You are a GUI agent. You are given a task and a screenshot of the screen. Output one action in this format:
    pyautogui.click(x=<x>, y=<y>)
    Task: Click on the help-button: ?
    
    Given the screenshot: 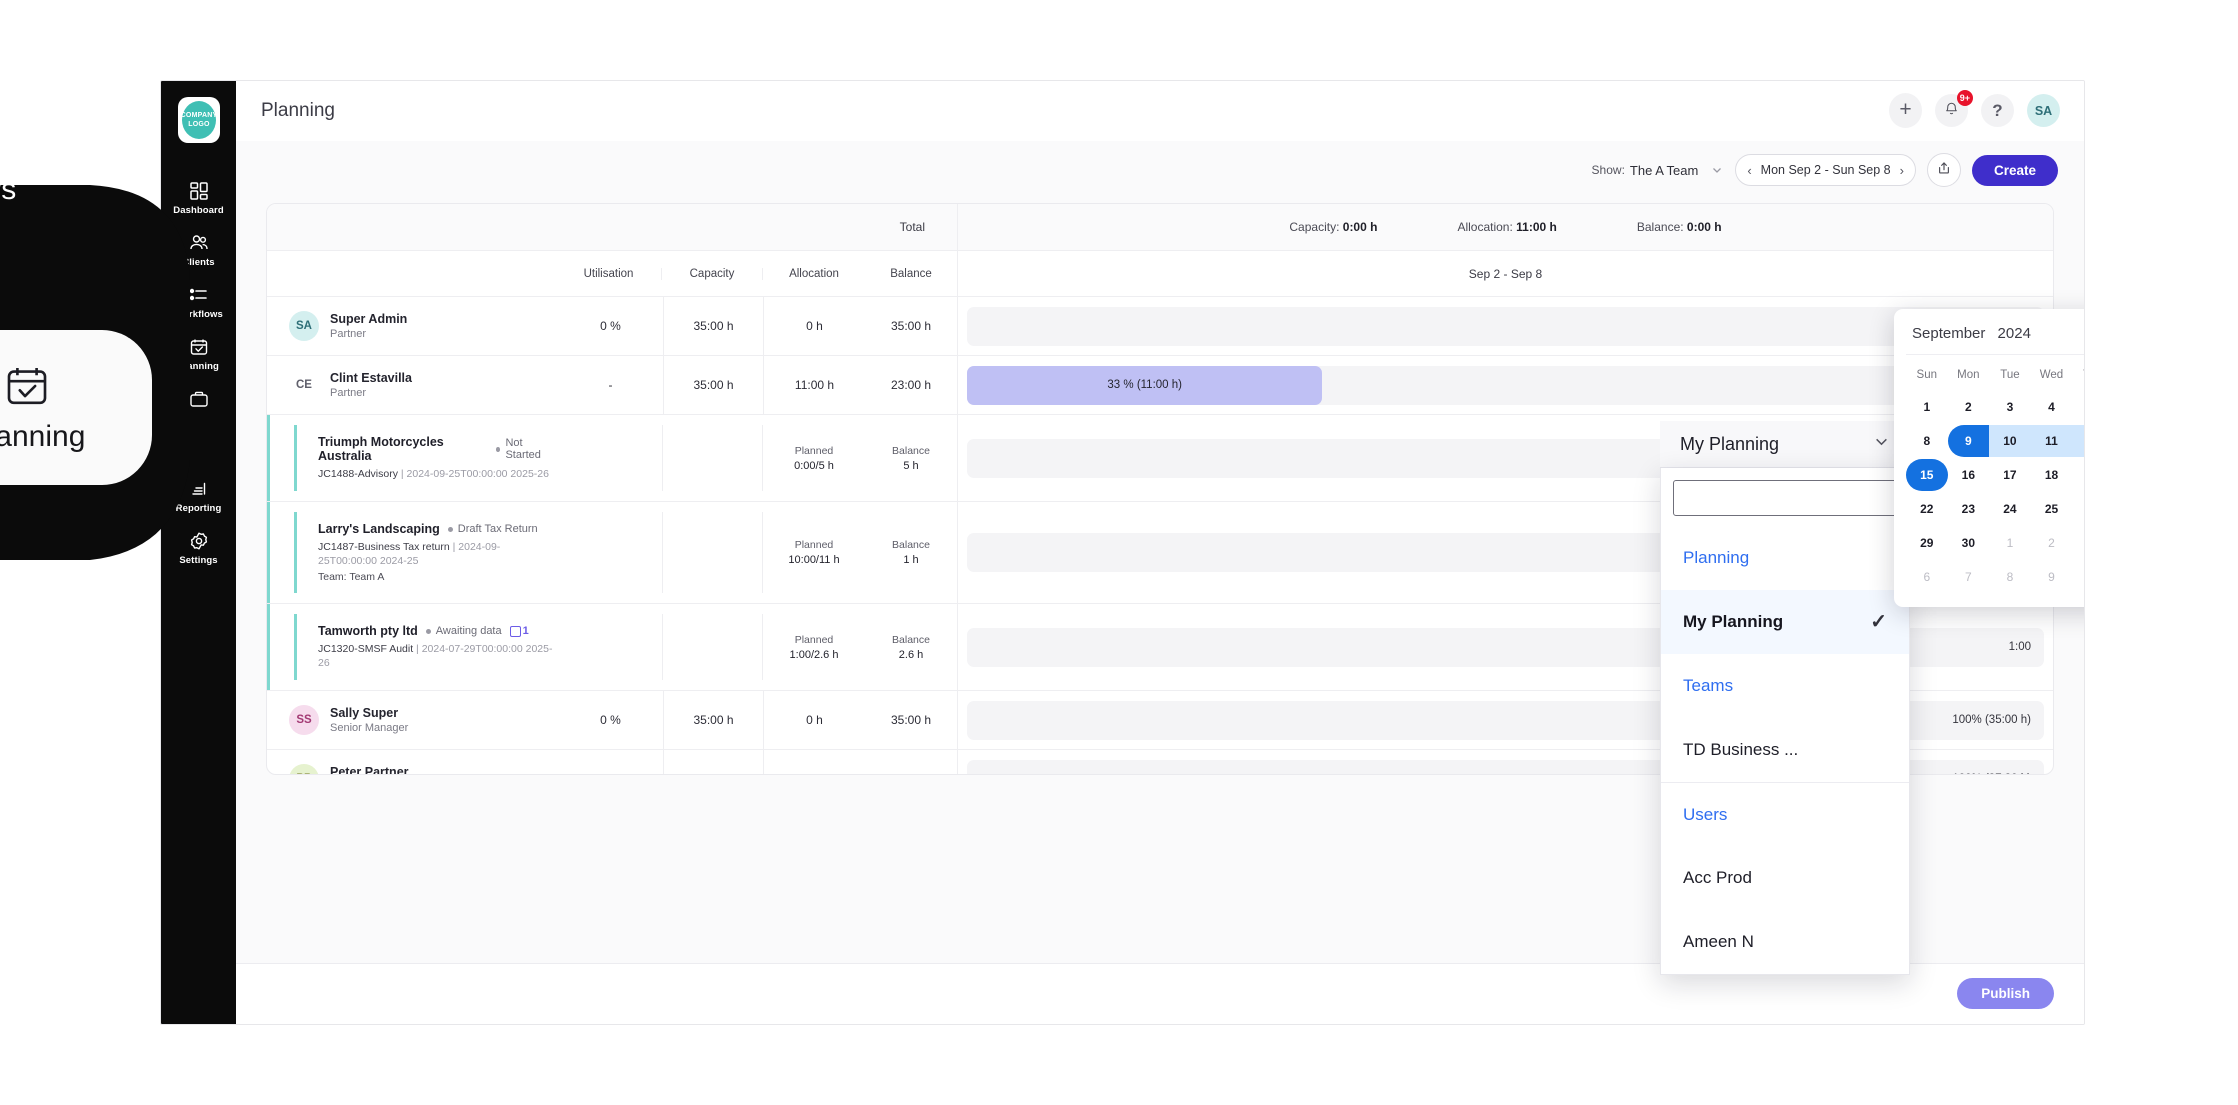 What is the action you would take?
    pyautogui.click(x=1997, y=110)
    